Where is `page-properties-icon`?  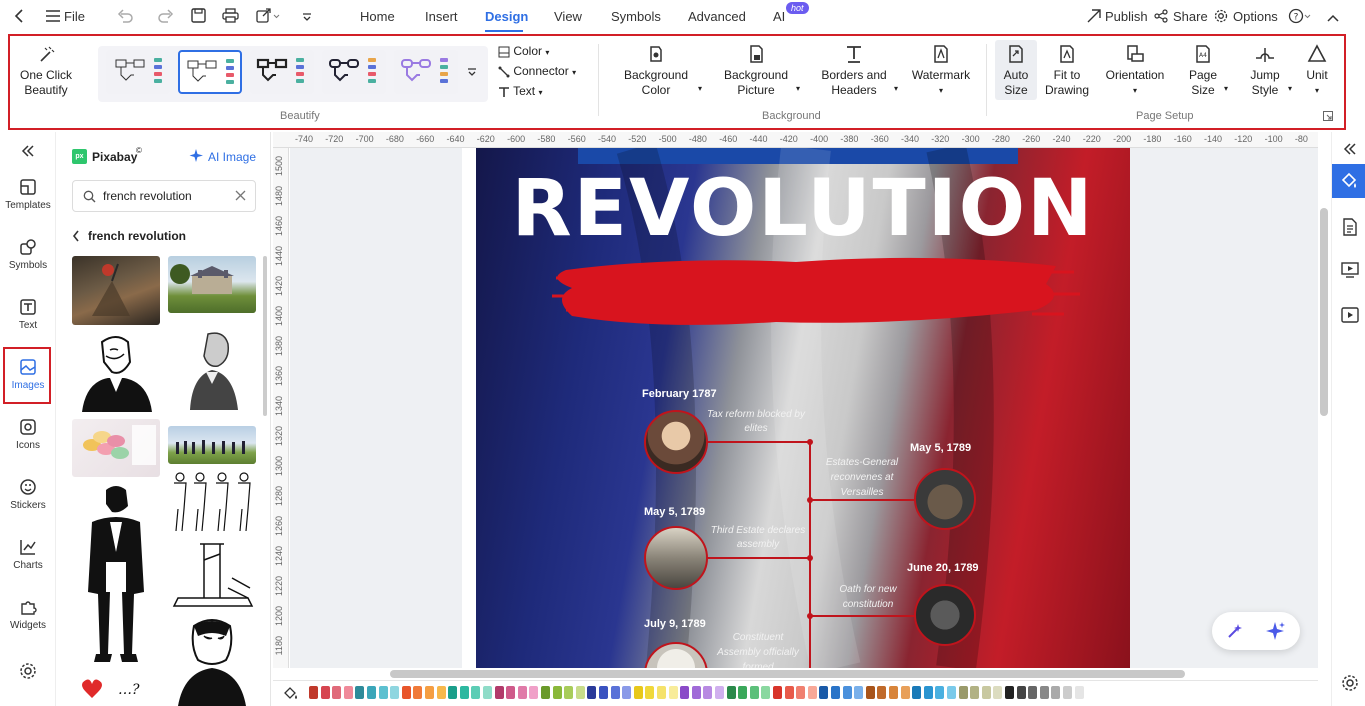
page-properties-icon is located at coordinates (1350, 228).